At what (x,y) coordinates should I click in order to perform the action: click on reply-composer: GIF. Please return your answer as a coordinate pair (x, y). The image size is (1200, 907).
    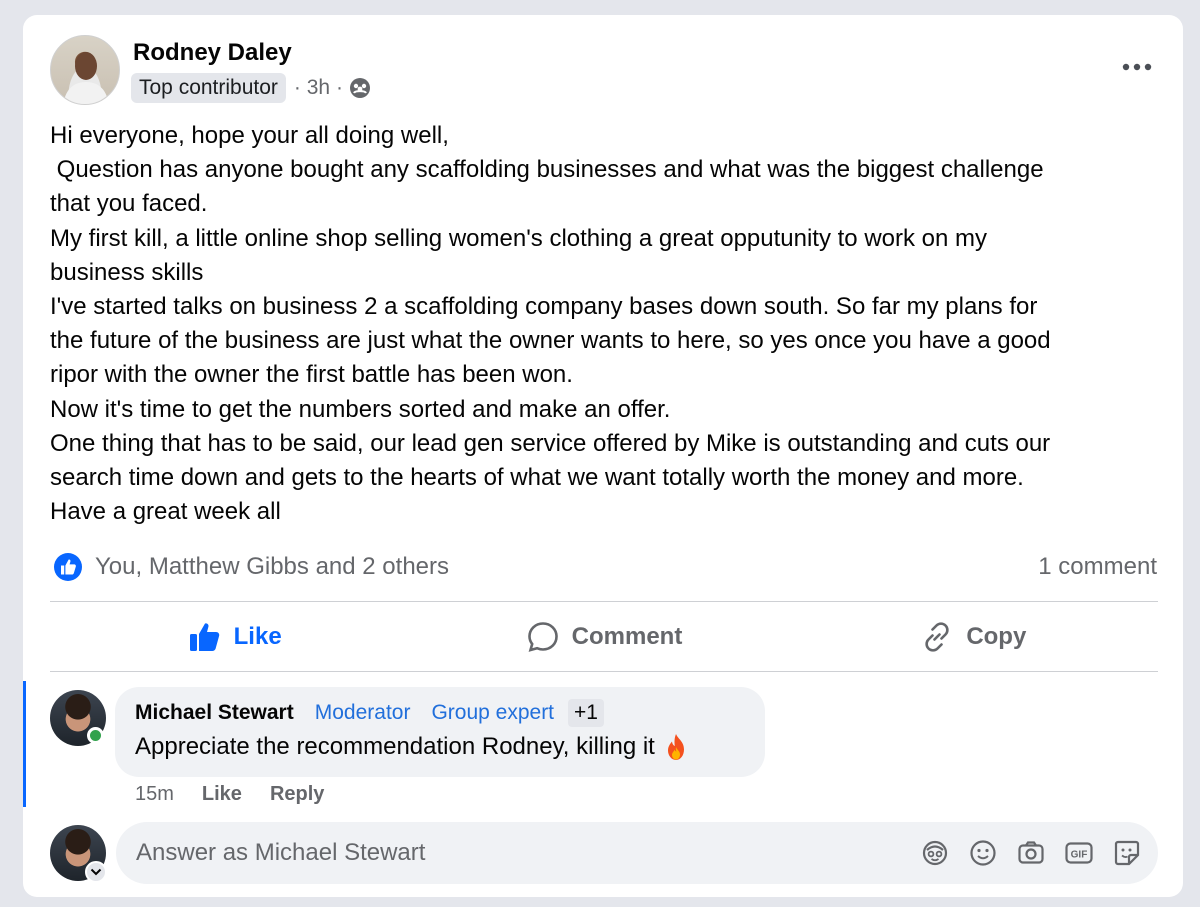
    Looking at the image, I should click on (637, 853).